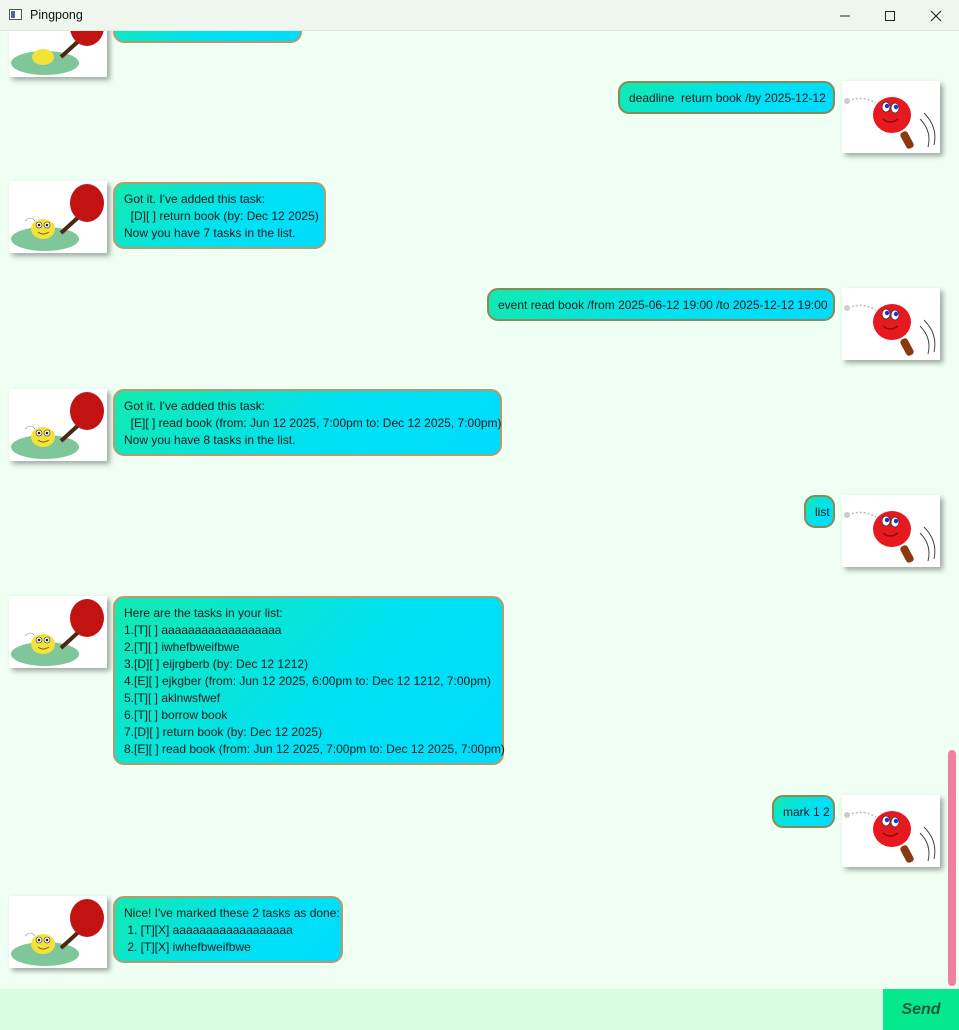 Image resolution: width=959 pixels, height=1030 pixels. Describe the element at coordinates (921, 1009) in the screenshot. I see `send-button: Send` at that location.